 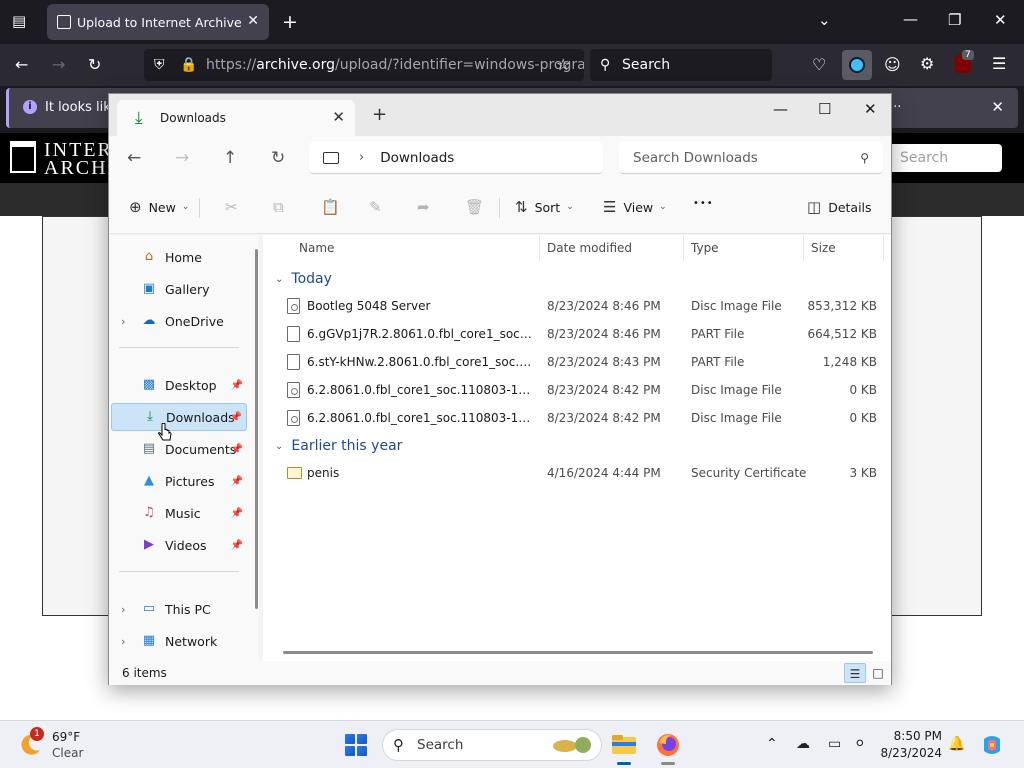 What do you see at coordinates (179, 449) in the screenshot?
I see `sidebar-item-documents: ▤ Documents 📌` at bounding box center [179, 449].